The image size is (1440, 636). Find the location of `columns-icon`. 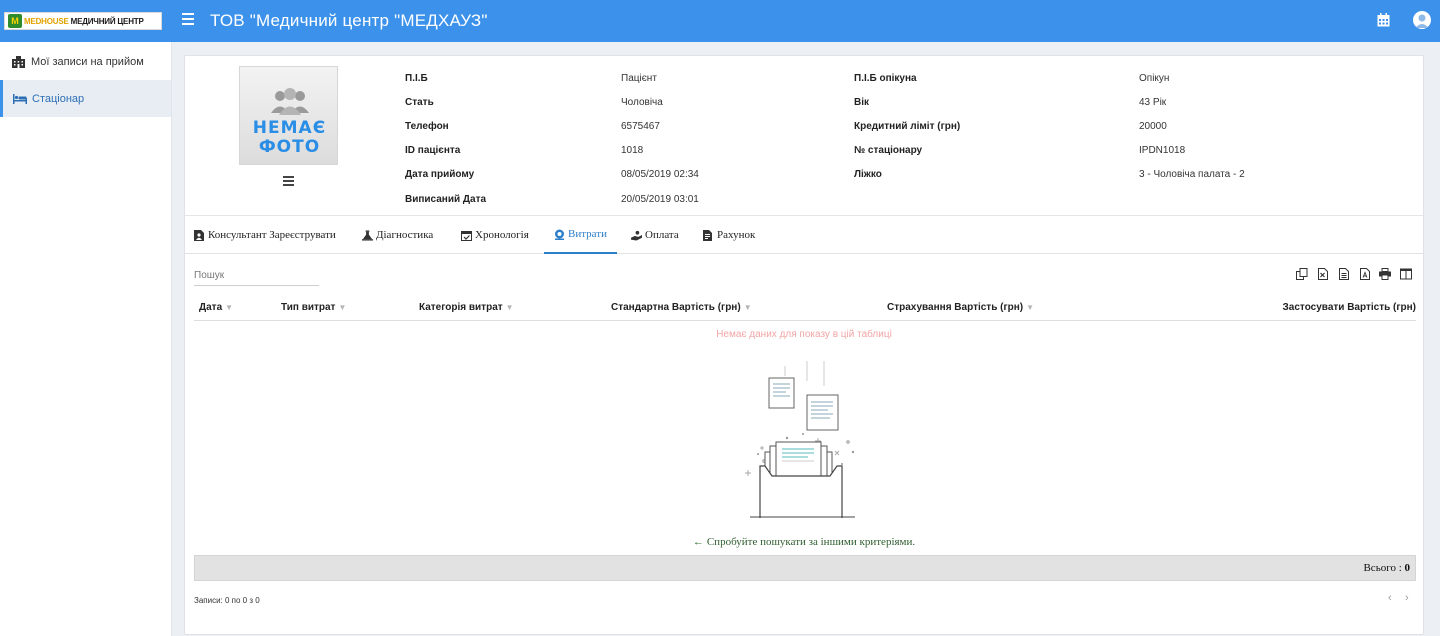

columns-icon is located at coordinates (1406, 274).